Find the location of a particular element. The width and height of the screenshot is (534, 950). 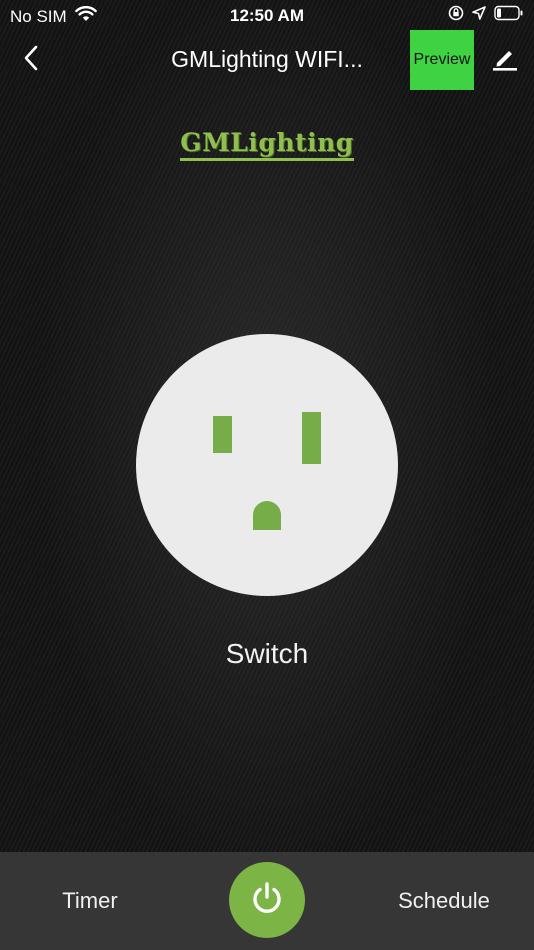

preview-button: Preview is located at coordinates (442, 60).